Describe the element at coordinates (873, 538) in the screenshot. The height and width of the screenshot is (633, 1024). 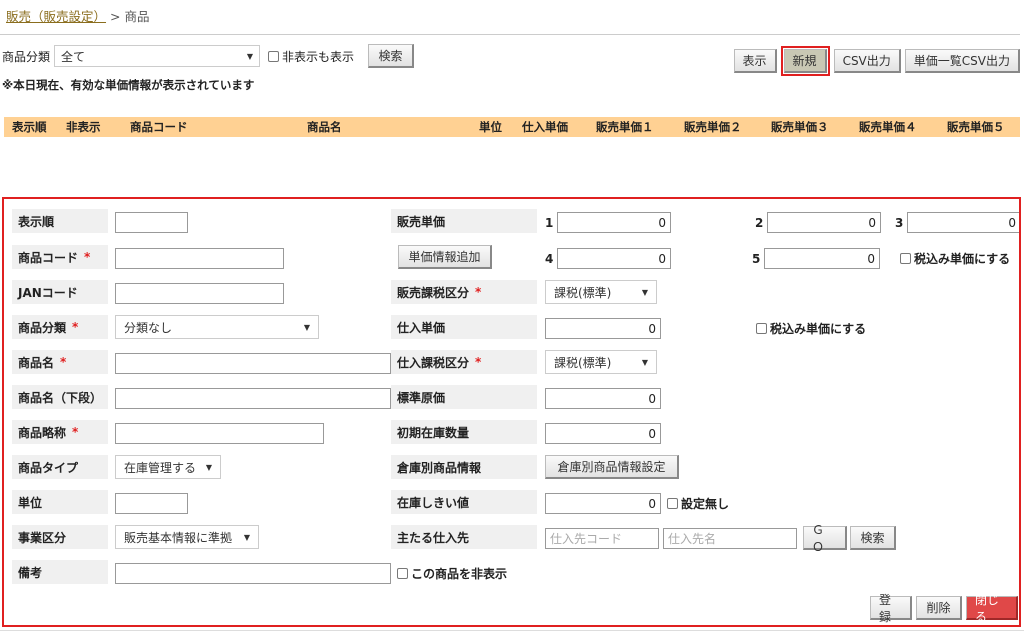
I see `supplier-search-button: 検索` at that location.